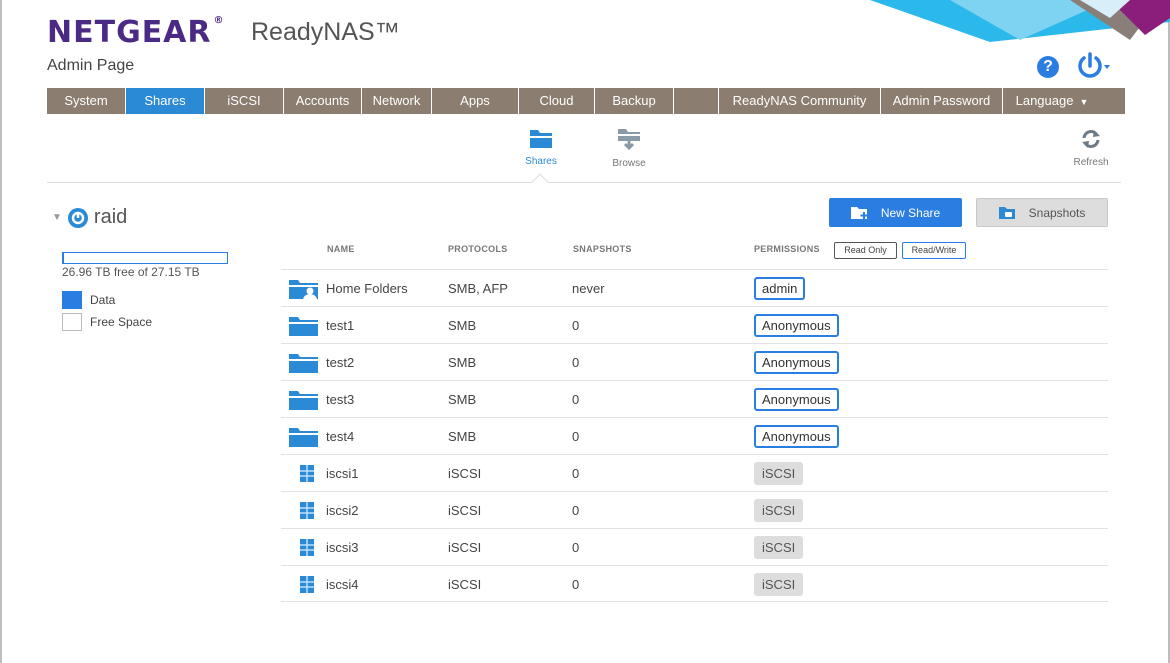  Describe the element at coordinates (1091, 139) in the screenshot. I see `refresh-icon` at that location.